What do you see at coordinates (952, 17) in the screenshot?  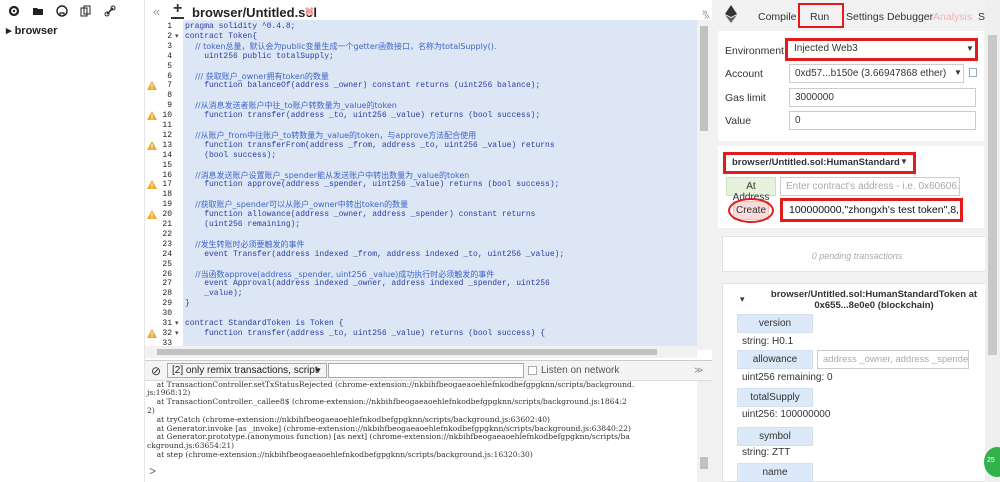 I see `tab-analysis: Analysis` at bounding box center [952, 17].